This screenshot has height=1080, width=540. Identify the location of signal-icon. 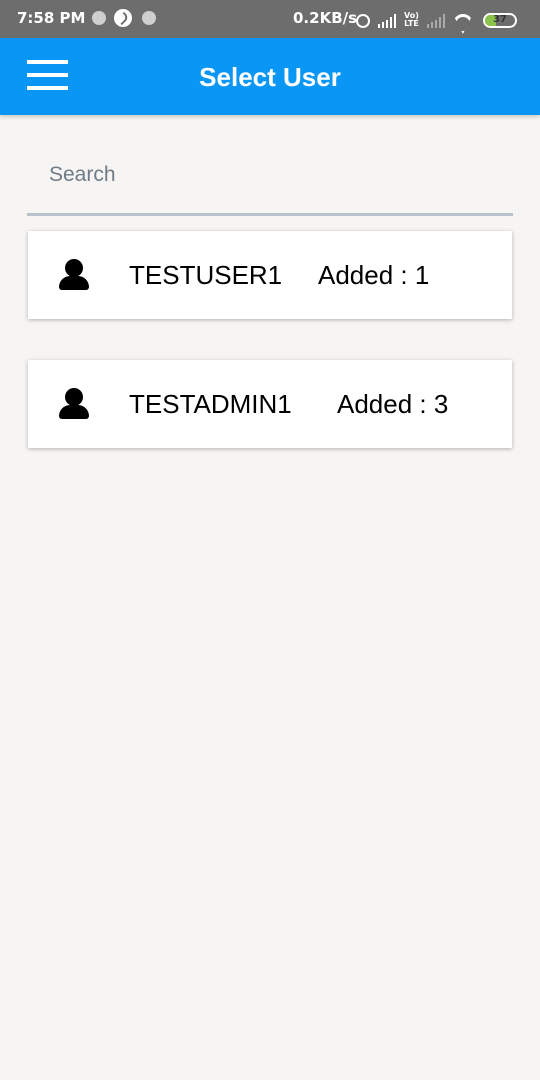
(387, 21).